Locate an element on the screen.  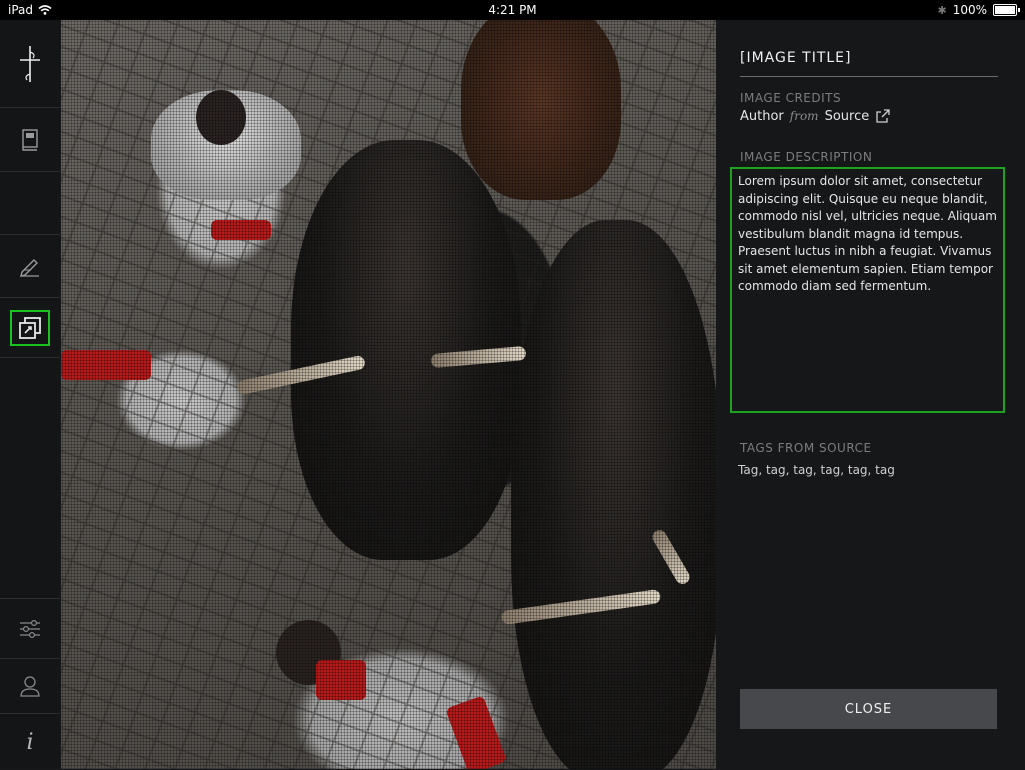
status-time: 4:21 PM is located at coordinates (512, 10).